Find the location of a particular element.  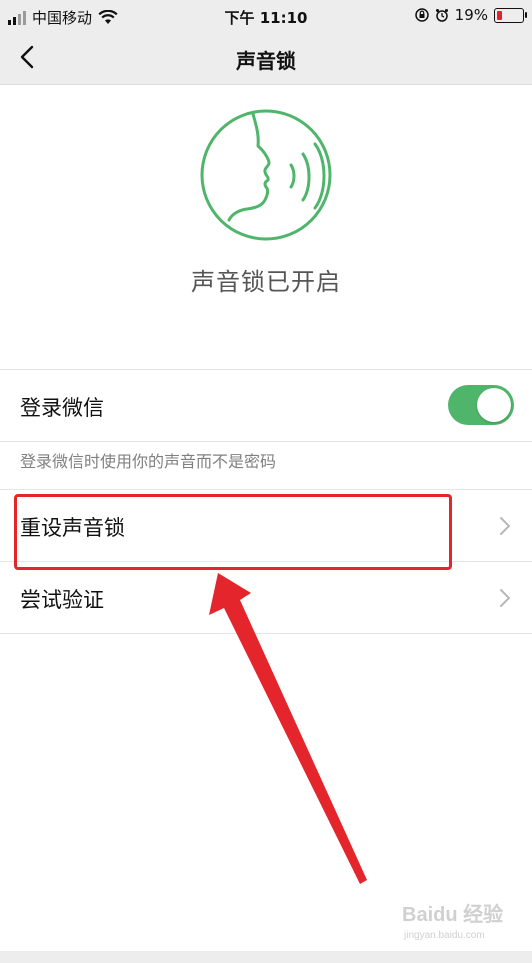

annotation-arrow is located at coordinates (288, 728).